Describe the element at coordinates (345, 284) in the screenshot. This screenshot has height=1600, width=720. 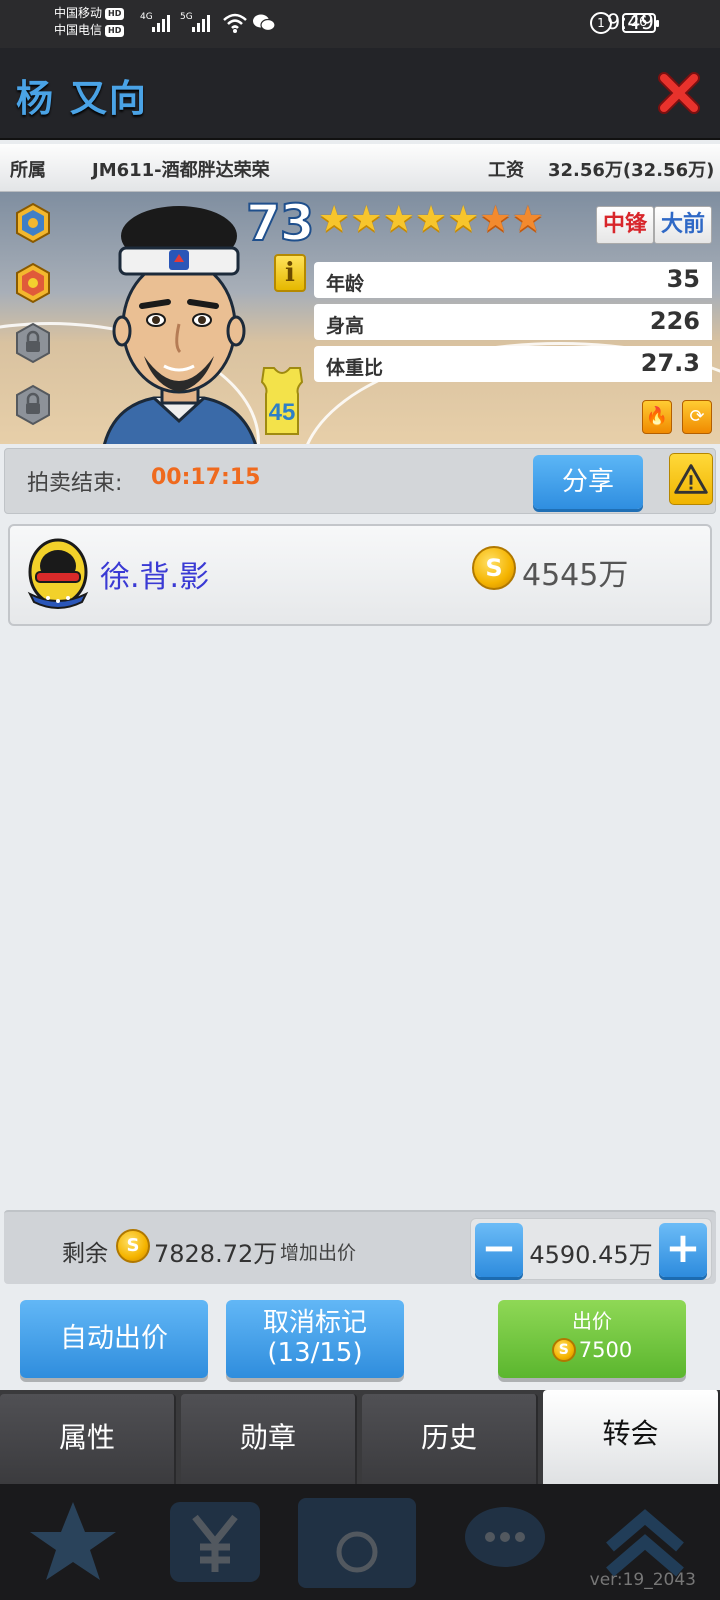
I see `stat-label: 年龄` at that location.